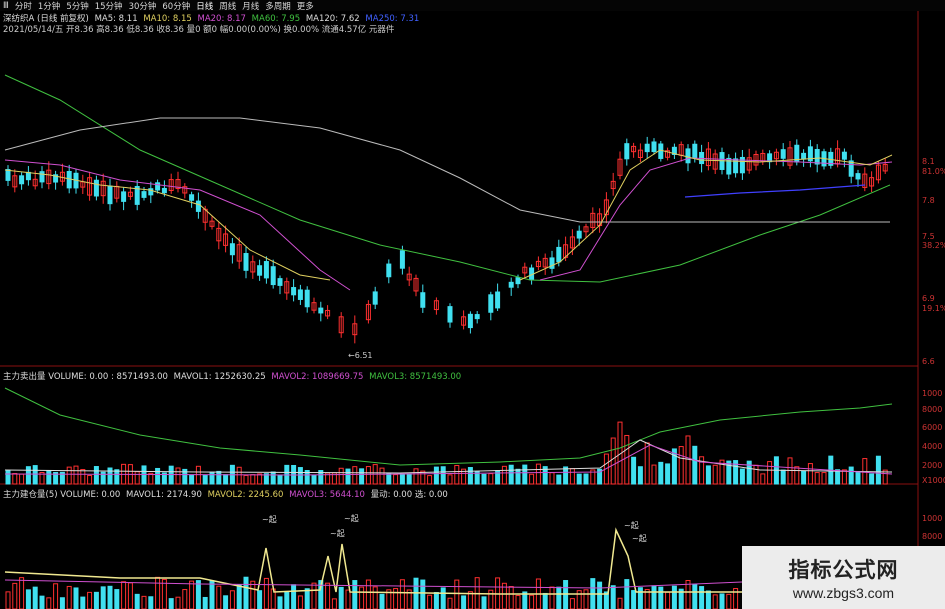  Describe the element at coordinates (928, 361) in the screenshot. I see `axis-label: 6.6` at that location.